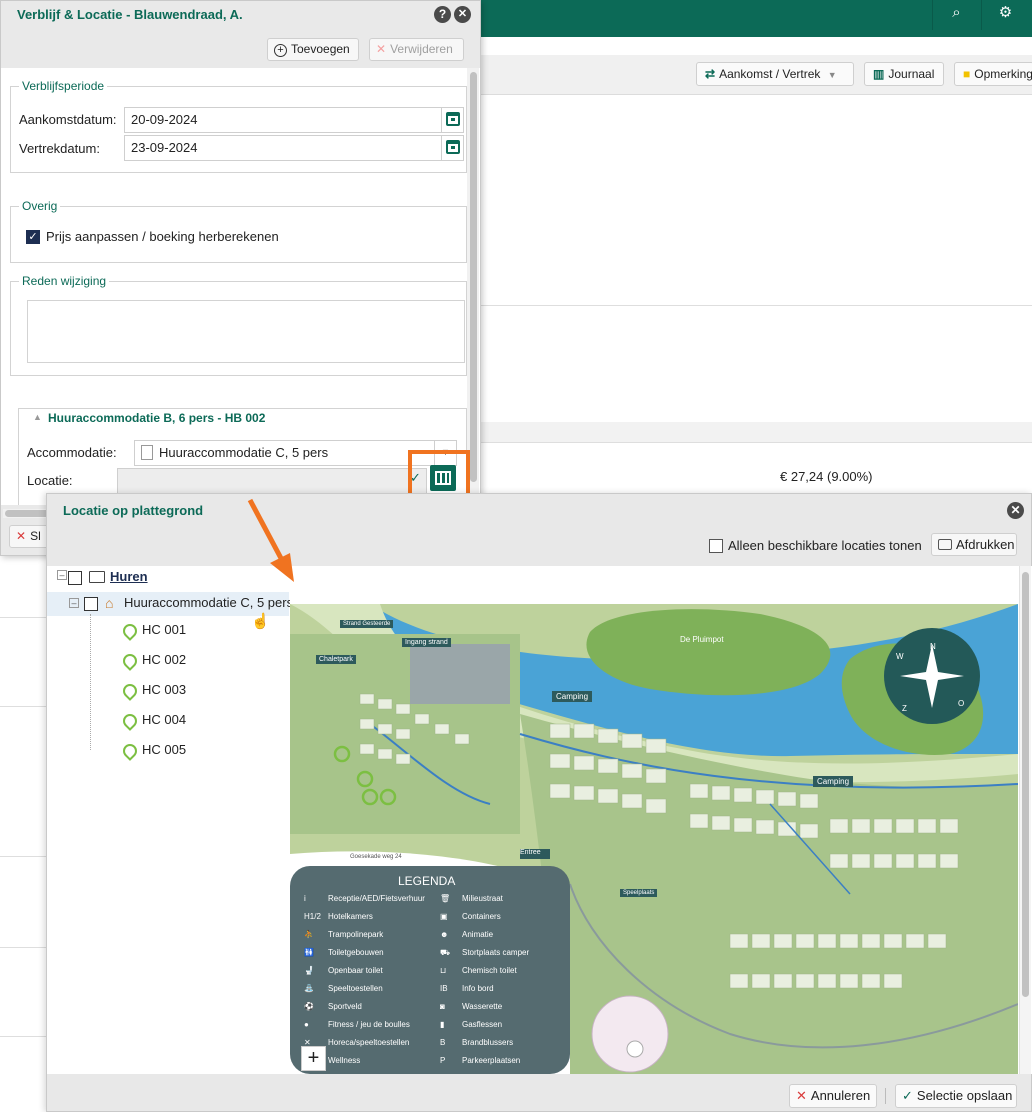 The width and height of the screenshot is (1032, 1112). What do you see at coordinates (710, 74) in the screenshot?
I see `swap-arrows-icon: ⇄` at bounding box center [710, 74].